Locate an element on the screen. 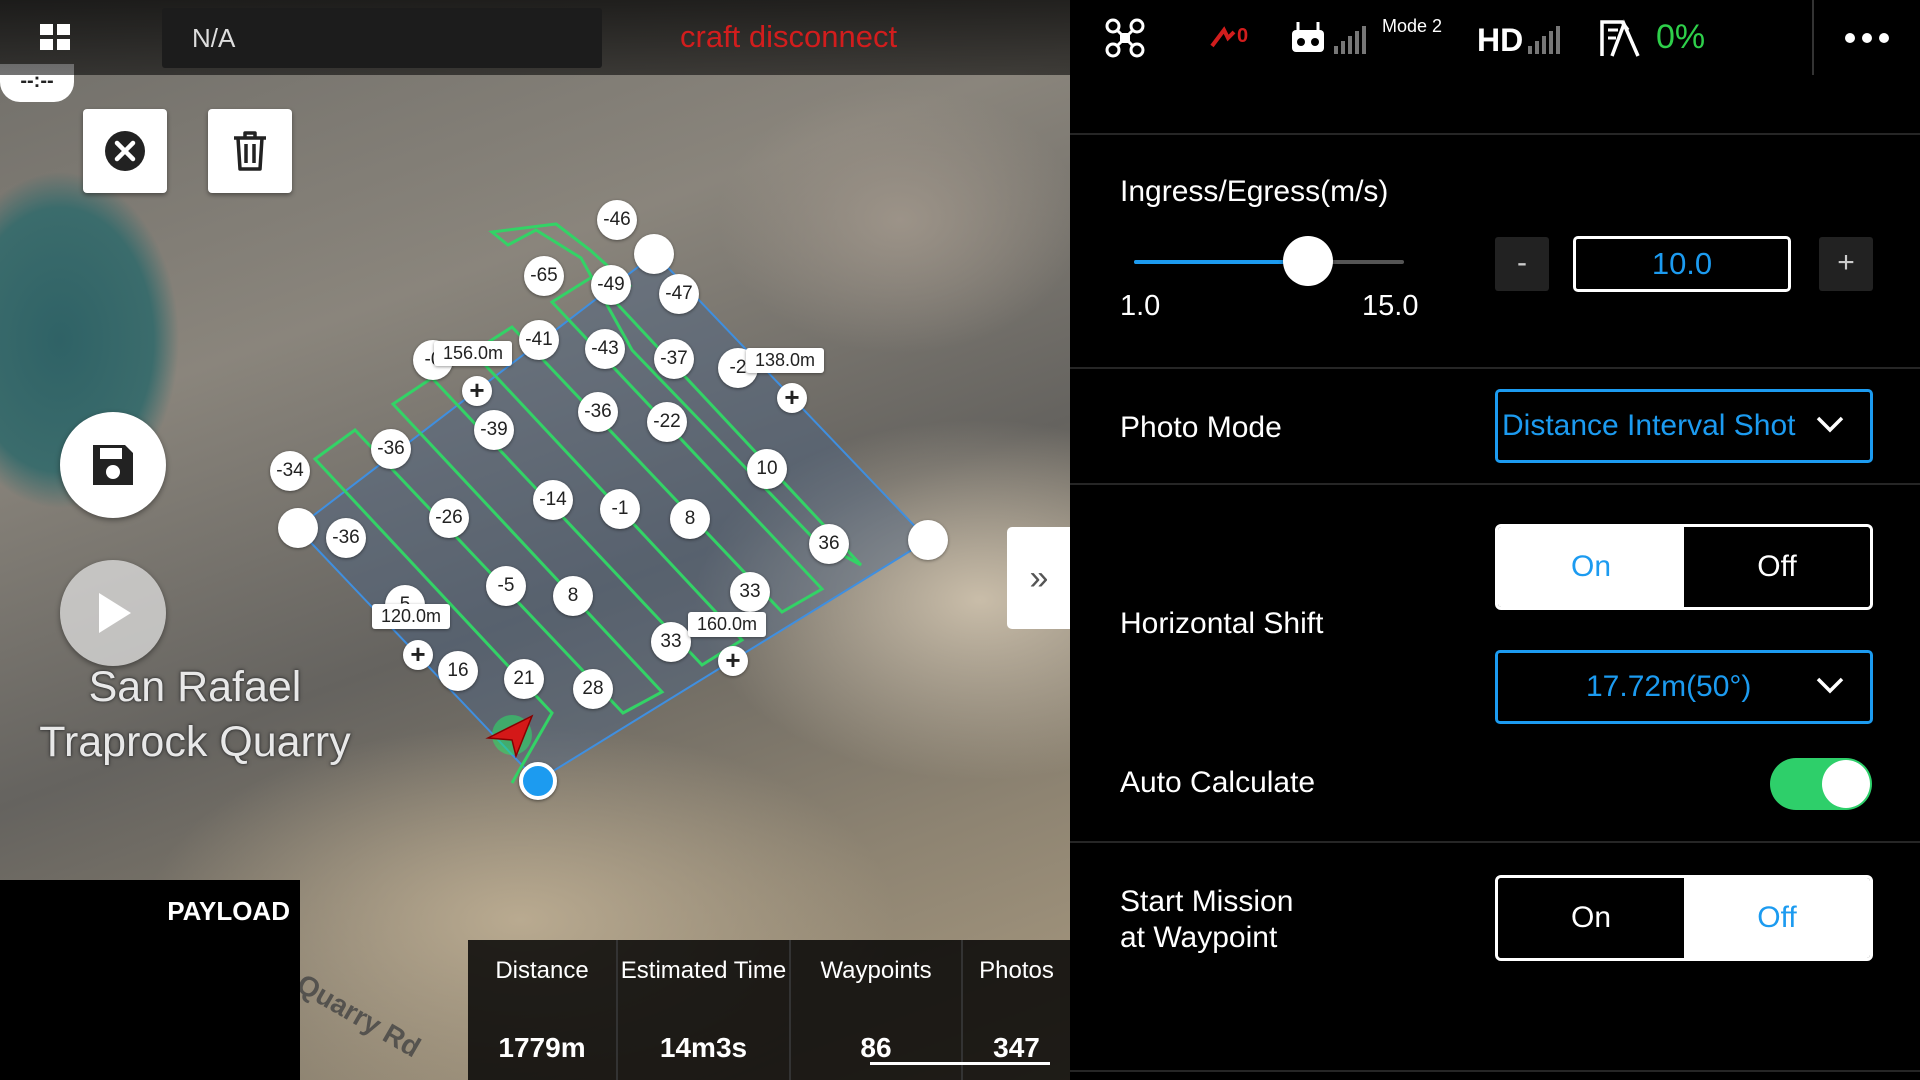  flight-status-field: N/A is located at coordinates (382, 38).